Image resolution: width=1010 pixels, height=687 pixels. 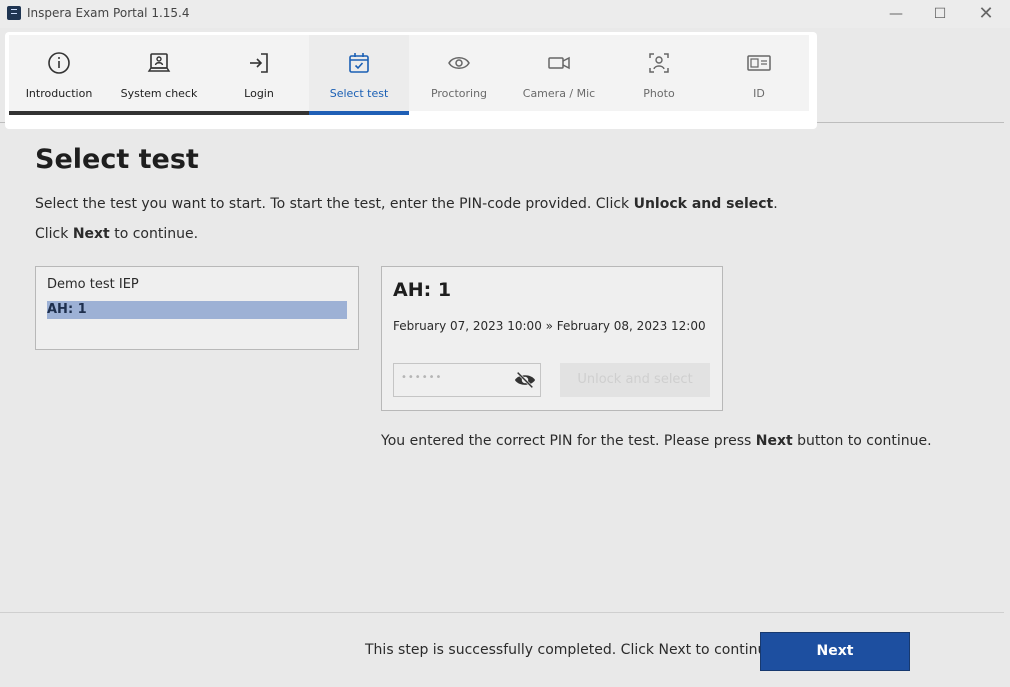 I want to click on progress-current, so click(x=359, y=113).